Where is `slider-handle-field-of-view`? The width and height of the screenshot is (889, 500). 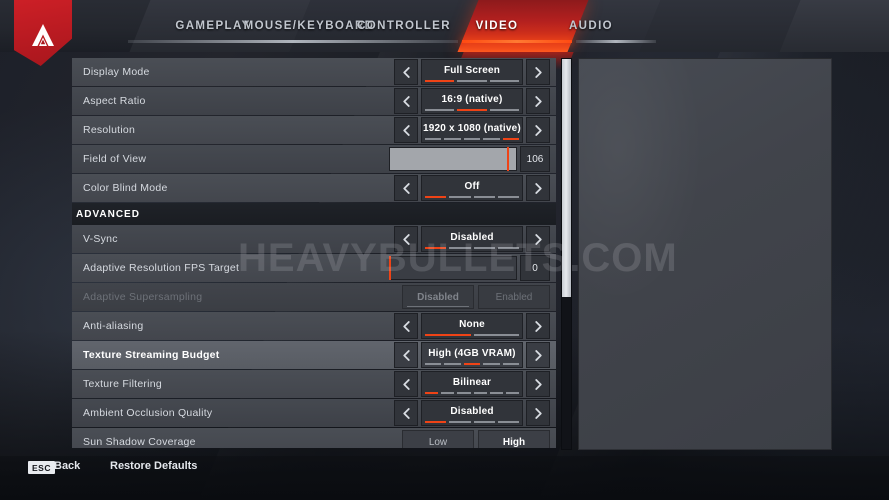 slider-handle-field-of-view is located at coordinates (508, 159).